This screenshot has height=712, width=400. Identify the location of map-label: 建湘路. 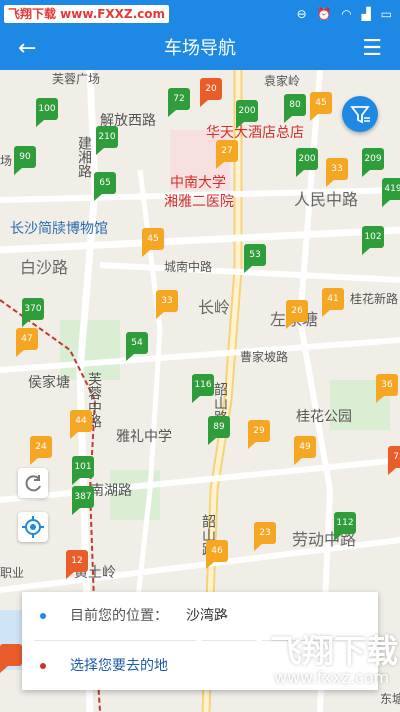
(84, 157).